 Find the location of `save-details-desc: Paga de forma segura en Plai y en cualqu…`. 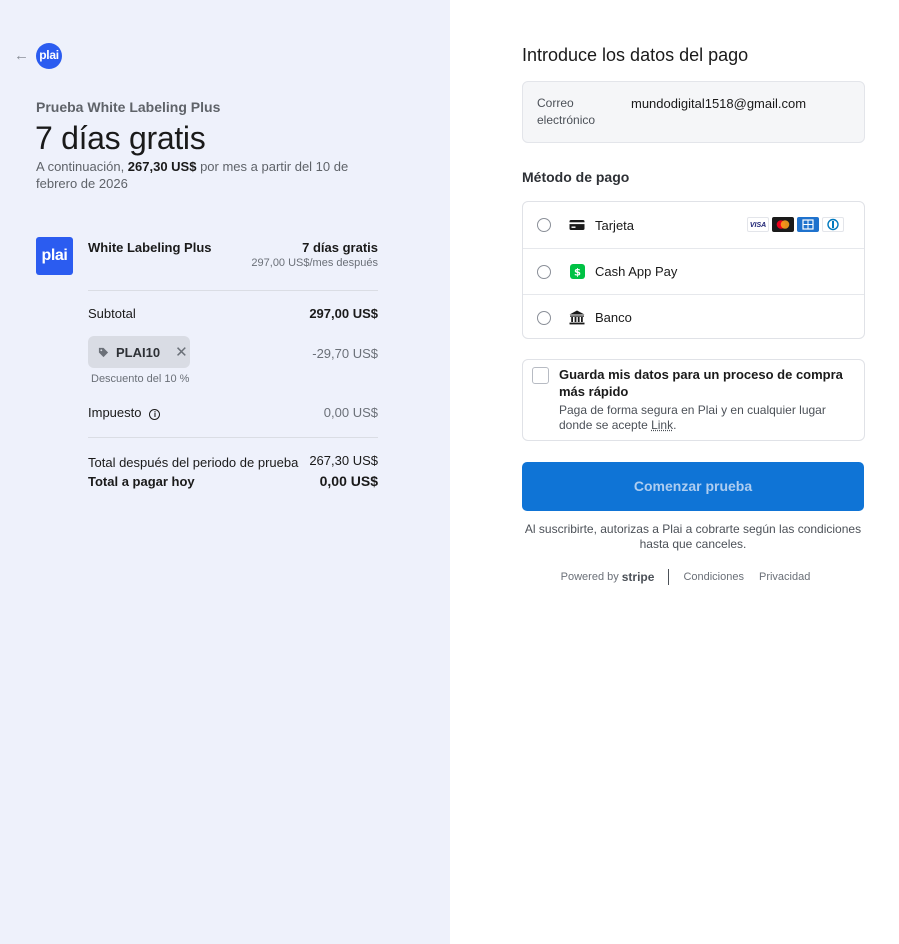

save-details-desc: Paga de forma segura en Plai y en cualqu… is located at coordinates (709, 418).